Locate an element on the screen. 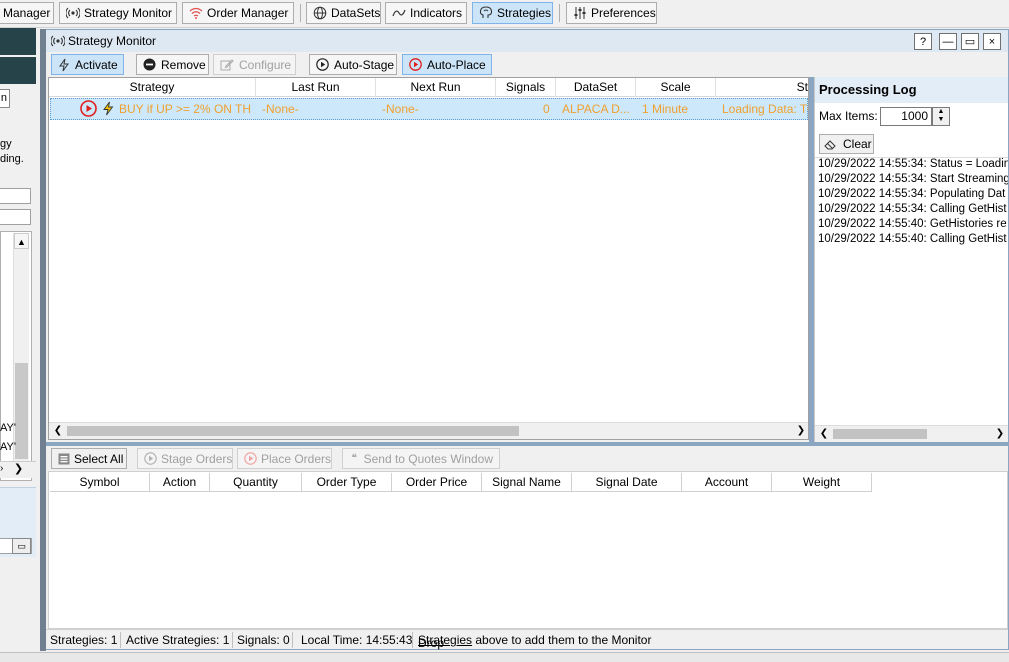 This screenshot has height=662, width=1009. minimize-button: — is located at coordinates (948, 41).